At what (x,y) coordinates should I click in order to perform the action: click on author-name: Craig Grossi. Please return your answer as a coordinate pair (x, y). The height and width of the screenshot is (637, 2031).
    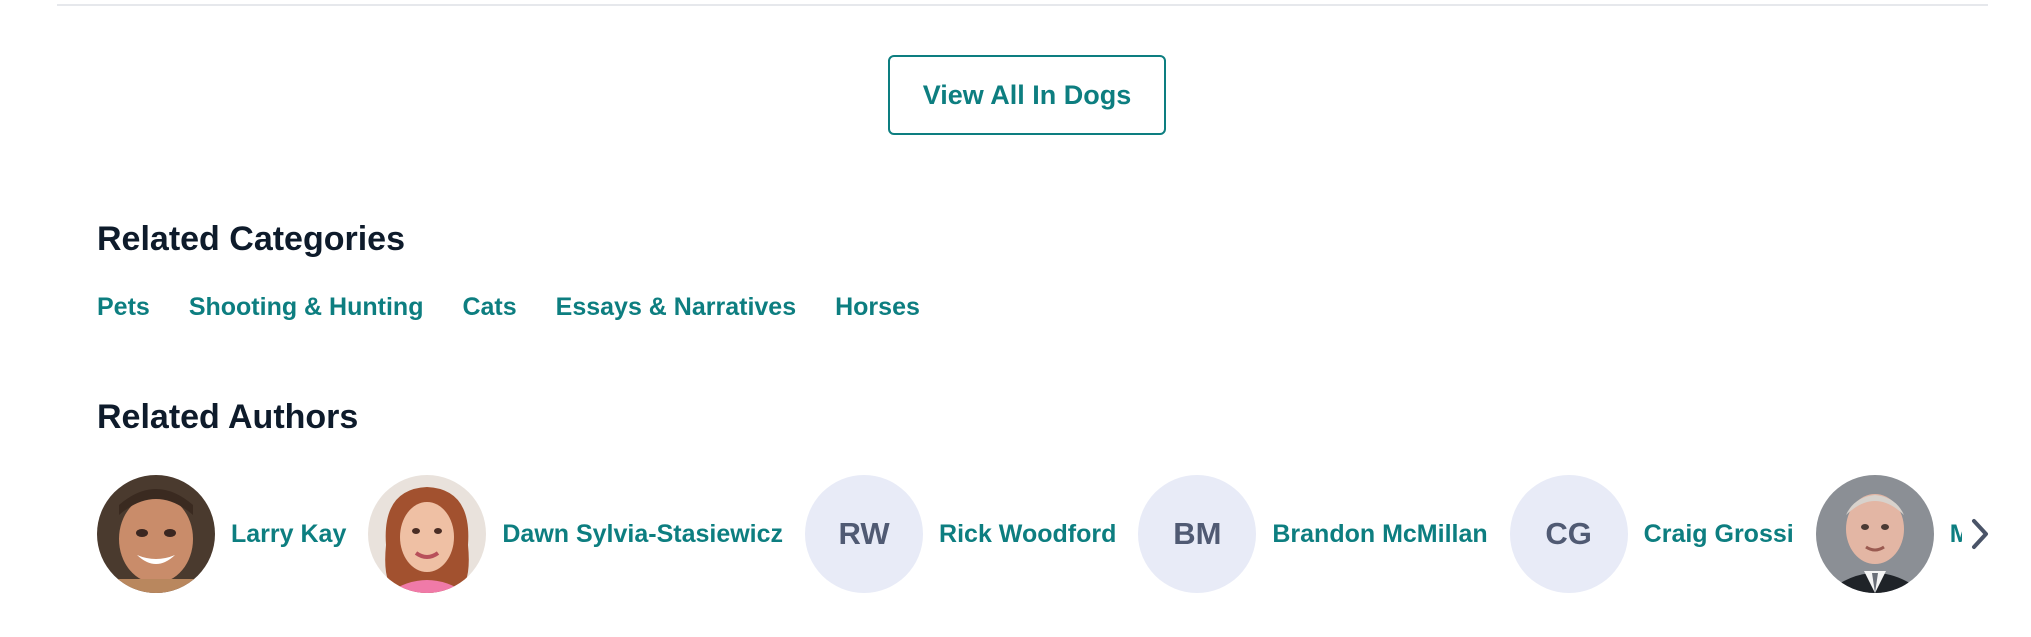
    Looking at the image, I should click on (1719, 534).